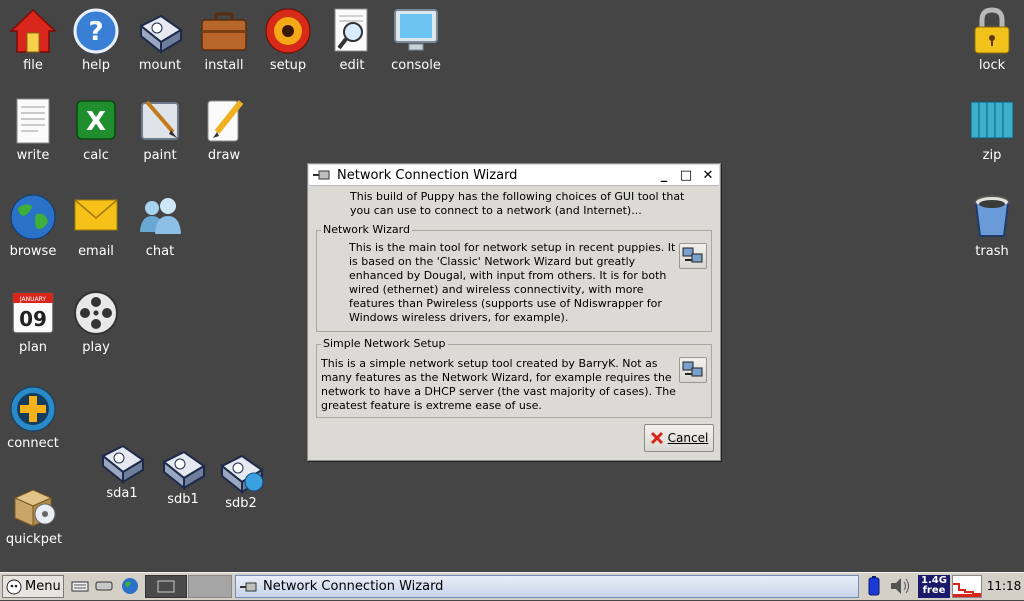 This screenshot has height=601, width=1024. I want to click on desktop-icon-browse: browse, so click(33, 225).